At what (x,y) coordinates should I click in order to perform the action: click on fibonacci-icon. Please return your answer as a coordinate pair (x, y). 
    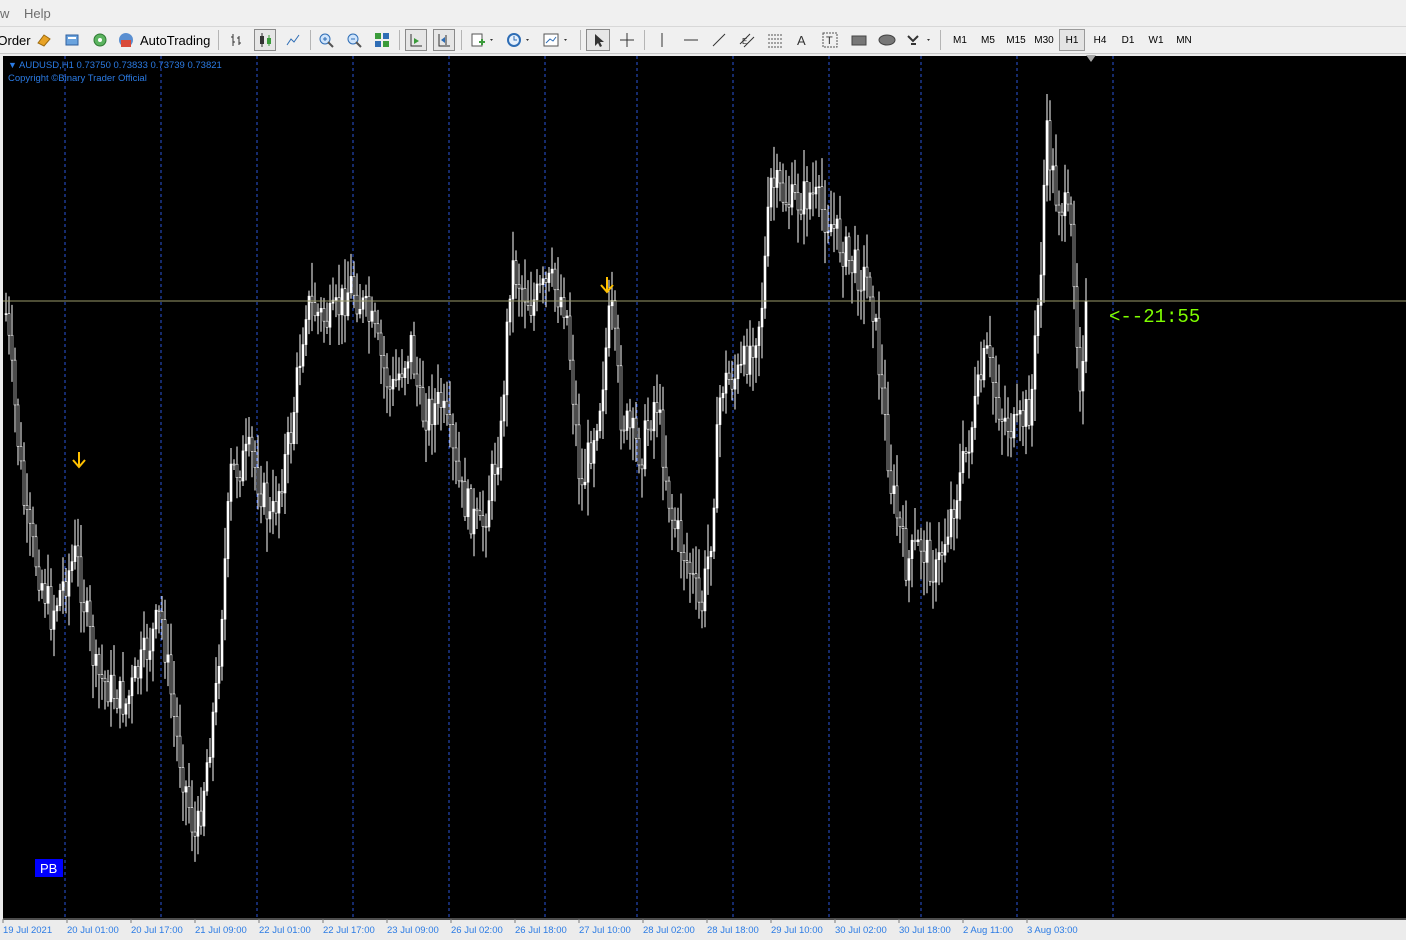
    Looking at the image, I should click on (775, 40).